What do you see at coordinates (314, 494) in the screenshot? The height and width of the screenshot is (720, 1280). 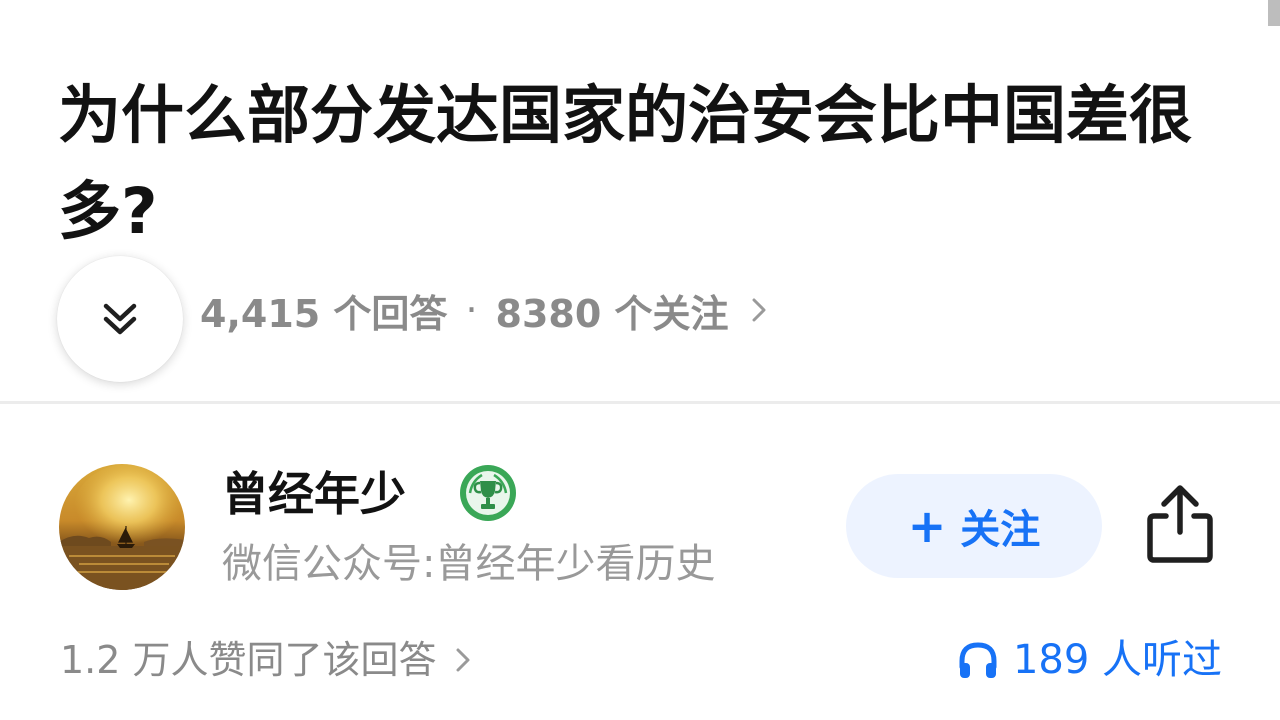 I see `author-name: 曾经年少` at bounding box center [314, 494].